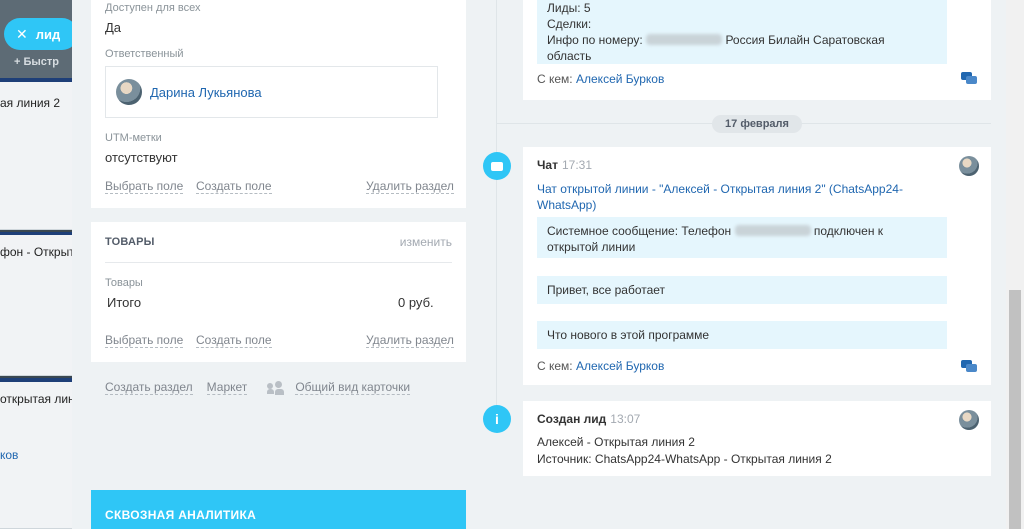 Image resolution: width=1024 pixels, height=529 pixels. What do you see at coordinates (339, 387) in the screenshot?
I see `card-view-link: Общий вид карточки` at bounding box center [339, 387].